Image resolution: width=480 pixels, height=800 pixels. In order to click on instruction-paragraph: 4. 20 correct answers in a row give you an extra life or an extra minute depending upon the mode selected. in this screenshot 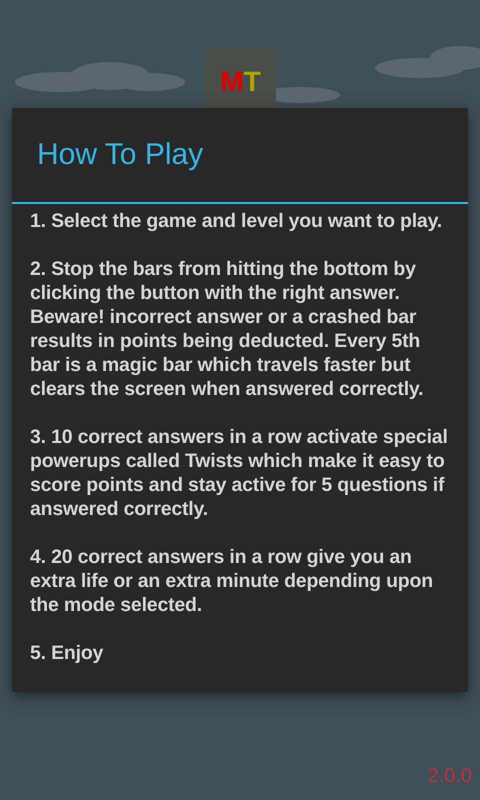, I will do `click(232, 581)`.